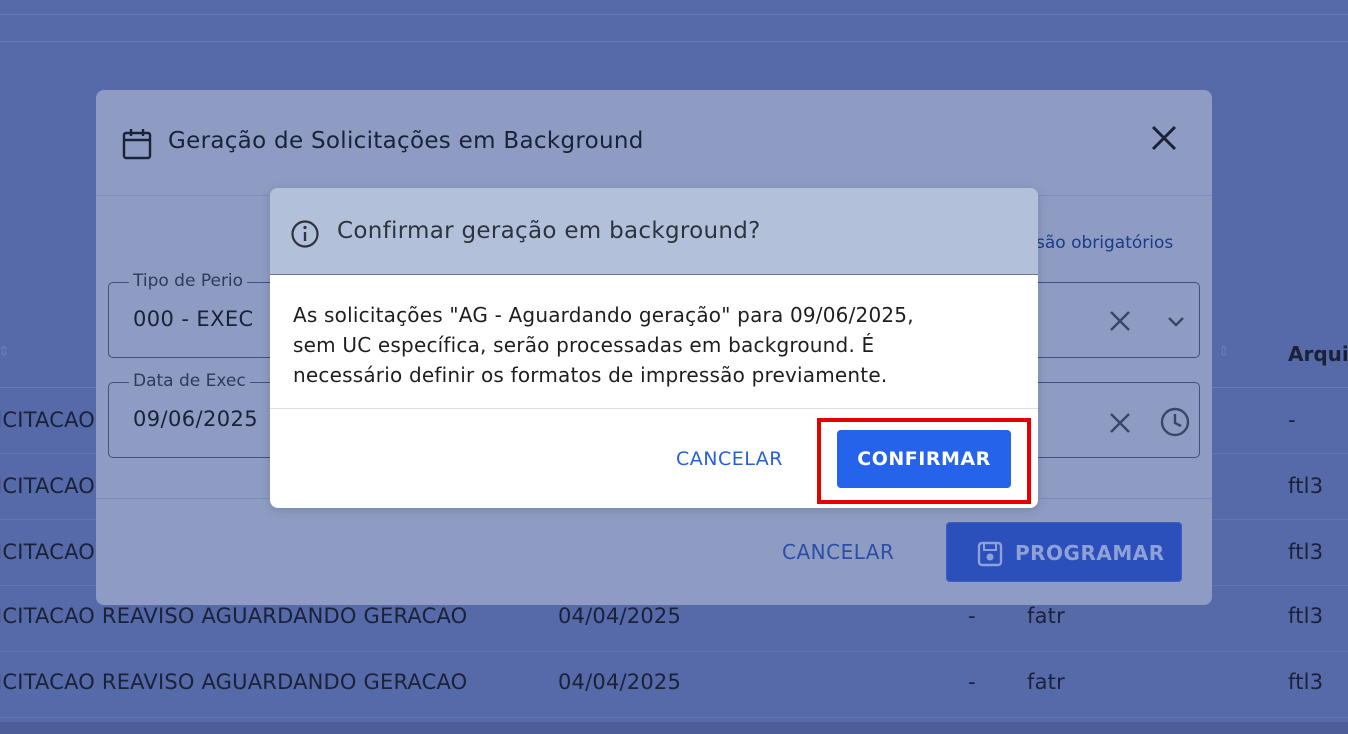  I want to click on info-icon, so click(305, 234).